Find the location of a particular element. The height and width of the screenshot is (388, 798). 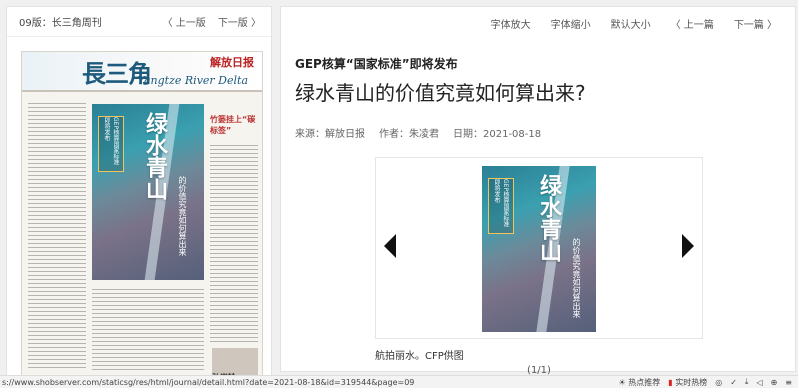

font-default-button: 默认大小 is located at coordinates (631, 23).